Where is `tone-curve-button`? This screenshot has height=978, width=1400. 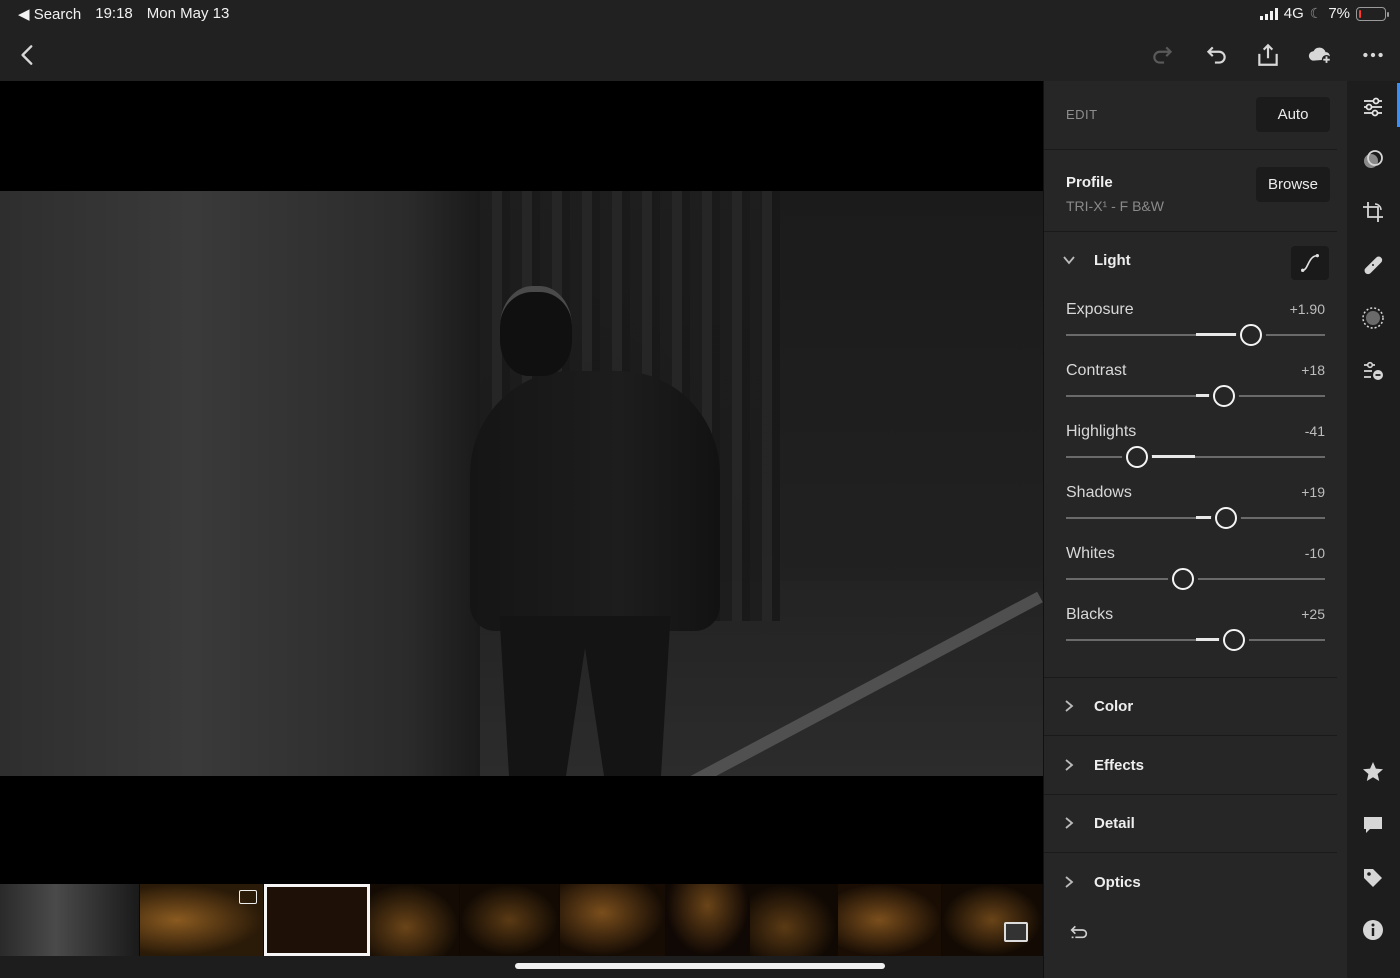 tone-curve-button is located at coordinates (1310, 263).